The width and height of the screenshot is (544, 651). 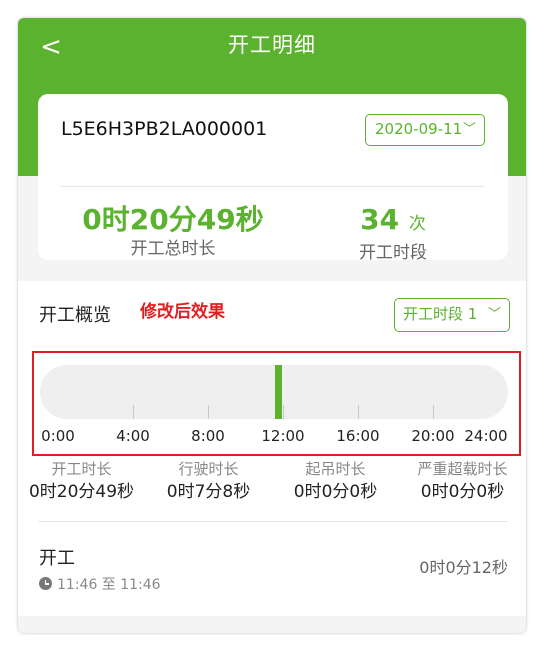 I want to click on metric-driving-duration: 行驶时长 0时7分8秒, so click(x=208, y=481).